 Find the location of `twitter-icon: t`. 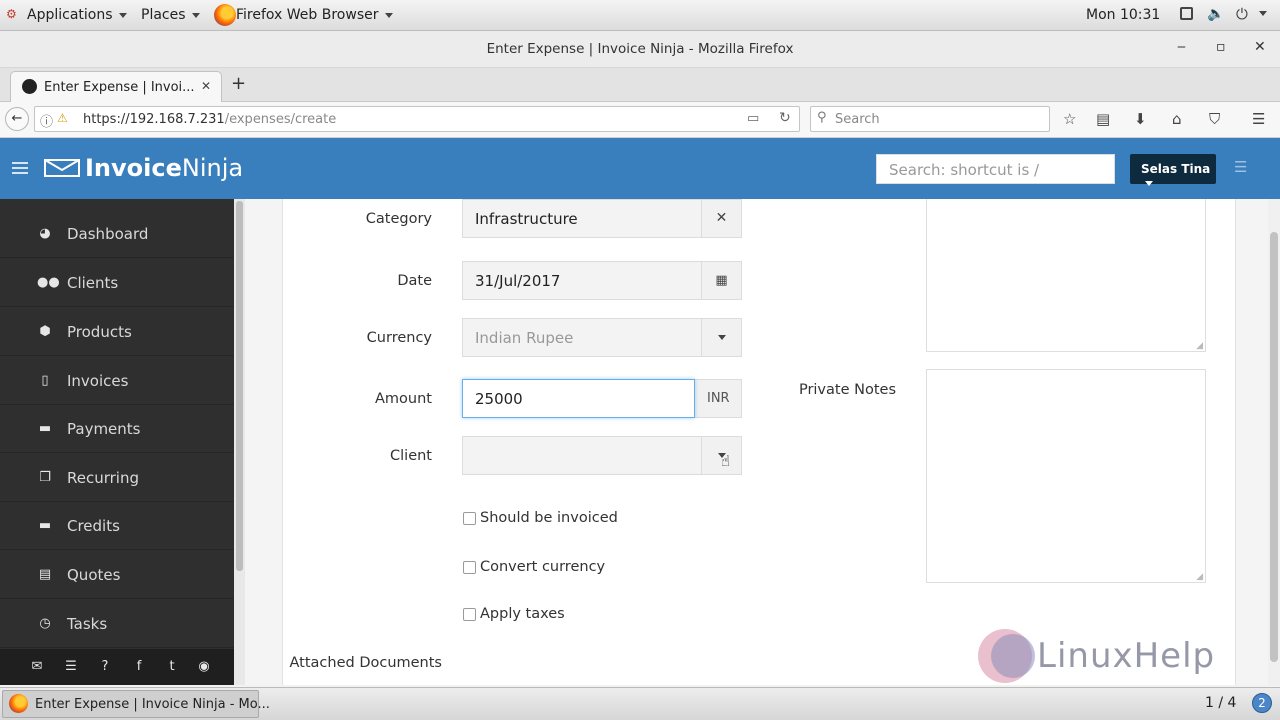

twitter-icon: t is located at coordinates (172, 667).